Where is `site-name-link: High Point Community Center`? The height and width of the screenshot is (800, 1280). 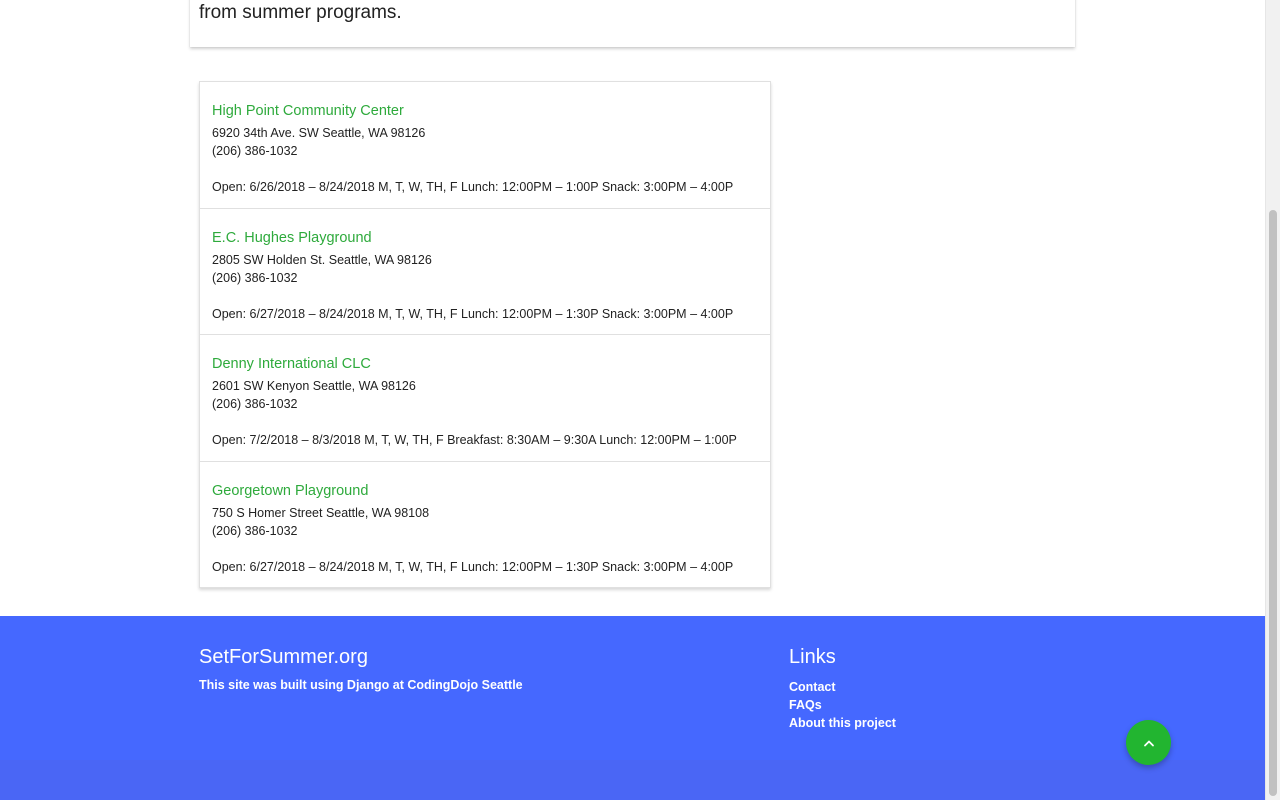 site-name-link: High Point Community Center is located at coordinates (485, 111).